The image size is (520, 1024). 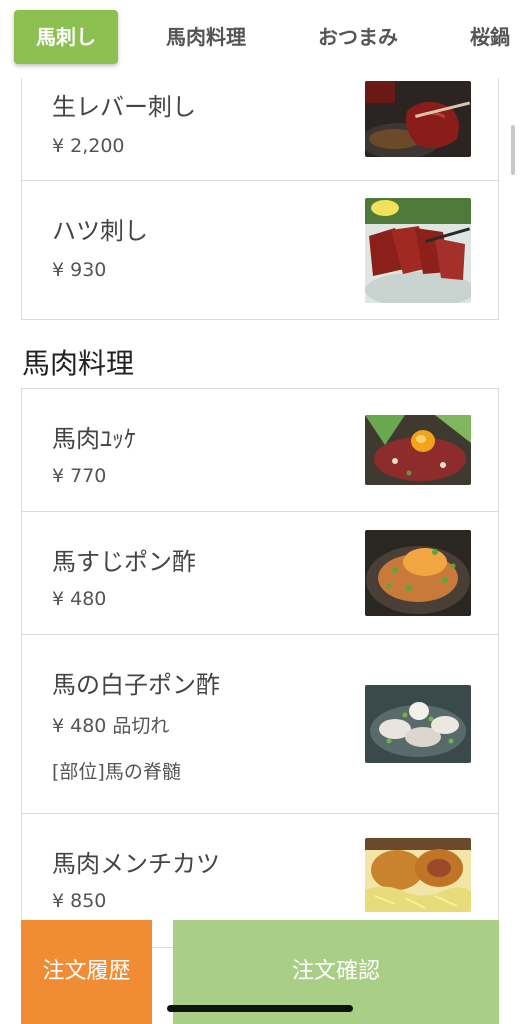 I want to click on order-history-button: 注文履歴, so click(x=86, y=972).